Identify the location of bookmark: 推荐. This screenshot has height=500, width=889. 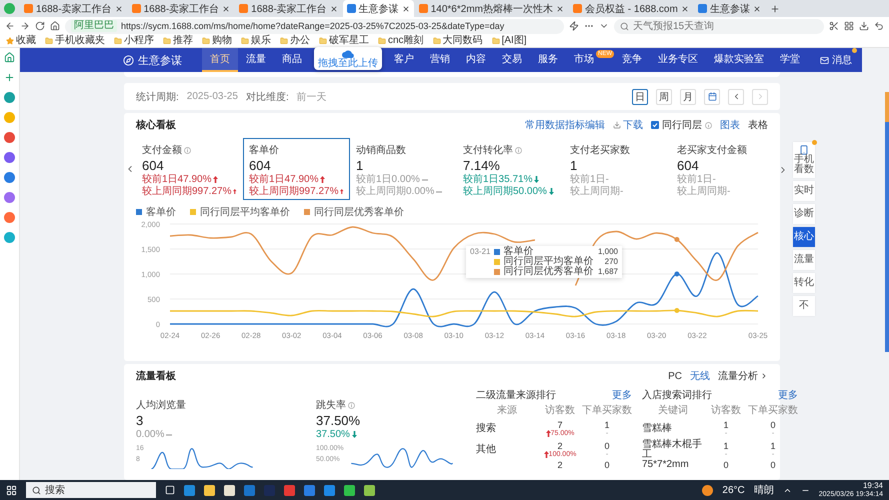
(178, 41).